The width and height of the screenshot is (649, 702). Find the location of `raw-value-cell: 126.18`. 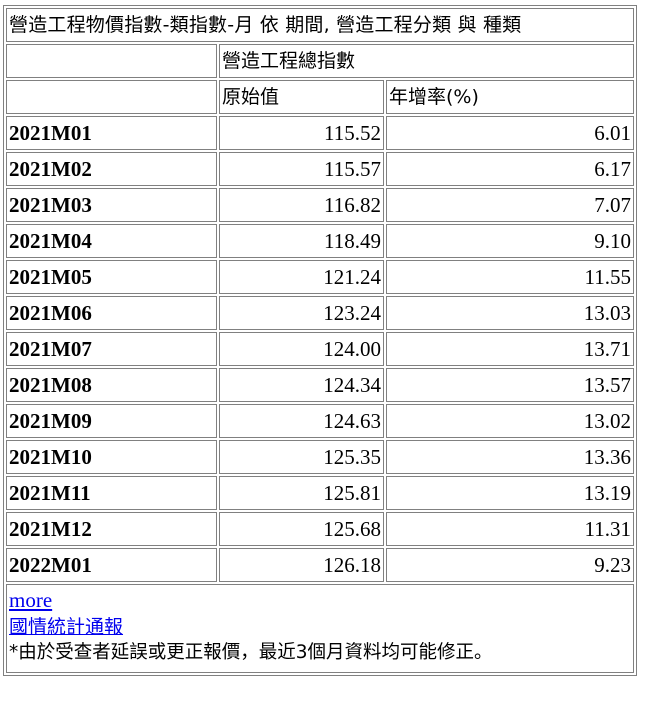

raw-value-cell: 126.18 is located at coordinates (301, 565).